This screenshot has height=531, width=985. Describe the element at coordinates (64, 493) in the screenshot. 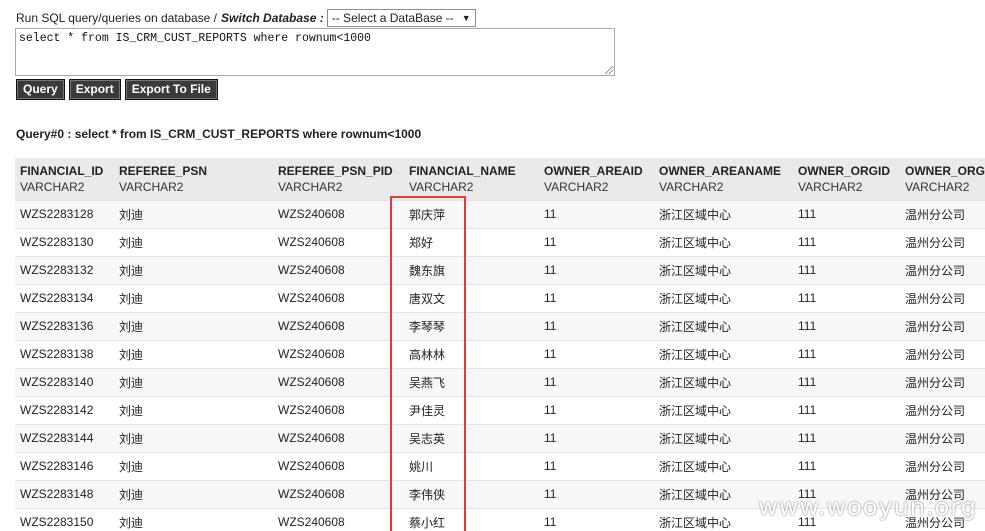

I see `table-cell: WZS2283148` at that location.